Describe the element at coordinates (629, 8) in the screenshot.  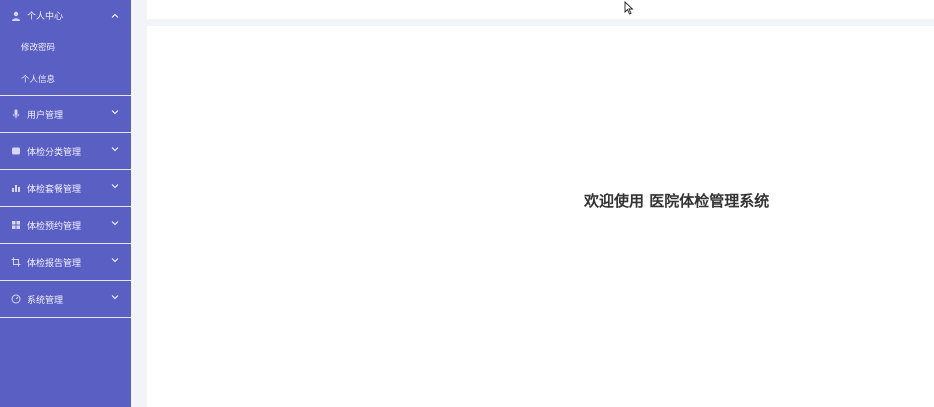
I see `mouse-cursor-icon` at that location.